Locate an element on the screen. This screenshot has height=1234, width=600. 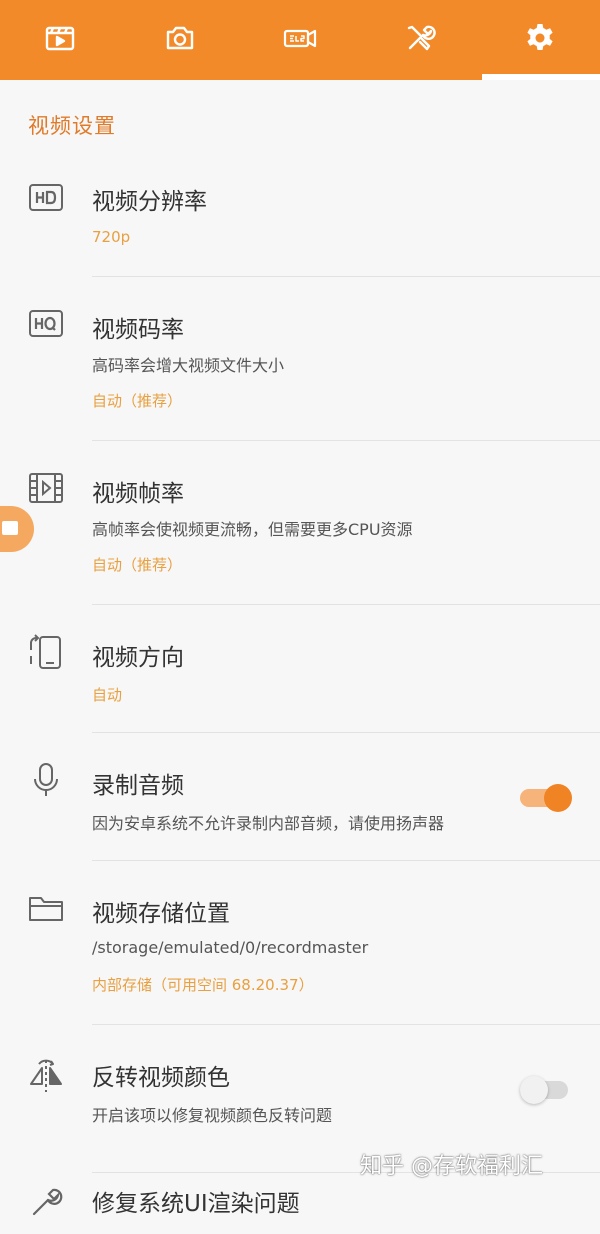
setting-title: 视频帧率 is located at coordinates (138, 494).